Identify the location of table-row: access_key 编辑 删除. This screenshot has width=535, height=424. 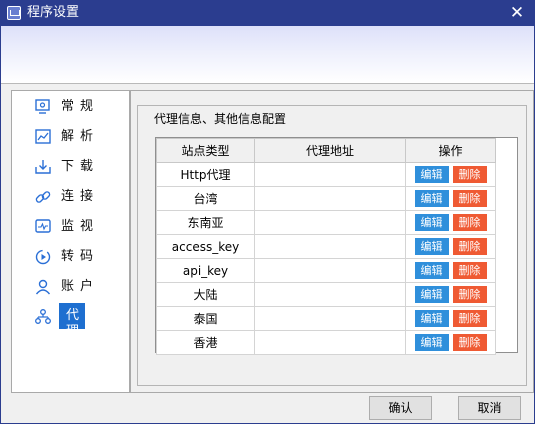
(326, 246).